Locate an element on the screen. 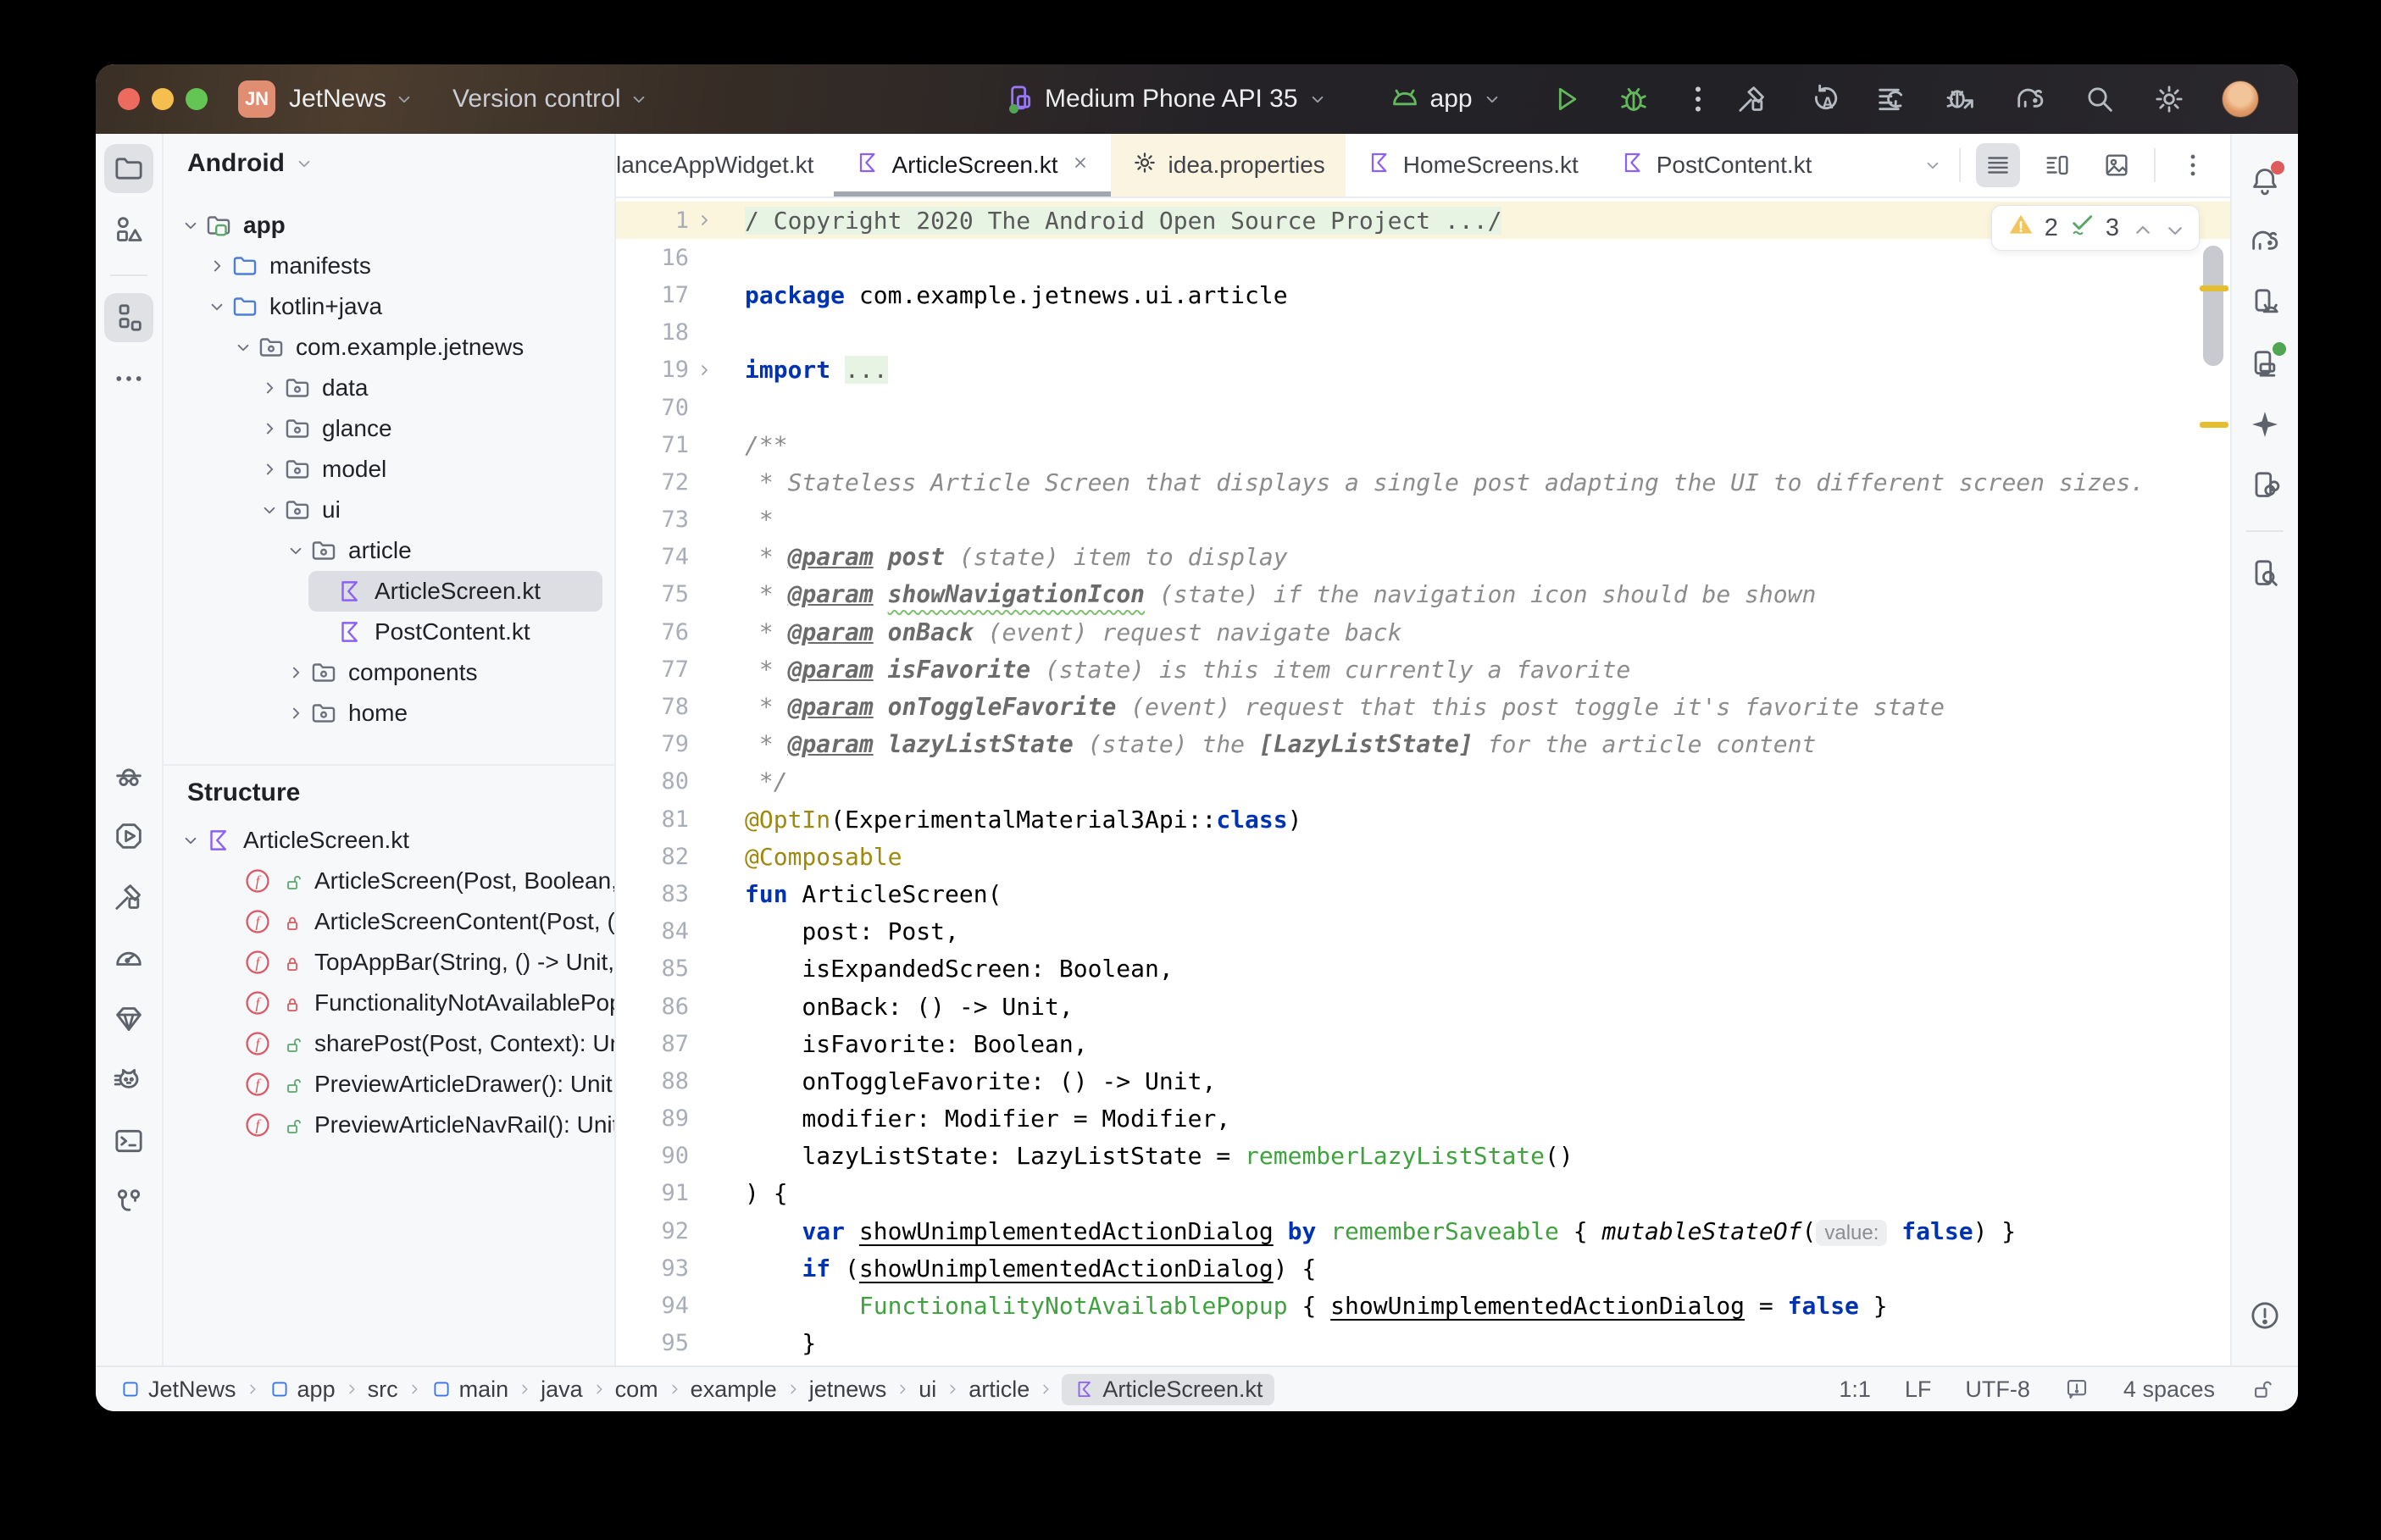 The width and height of the screenshot is (2381, 1540). line-number: 93 is located at coordinates (652, 1268).